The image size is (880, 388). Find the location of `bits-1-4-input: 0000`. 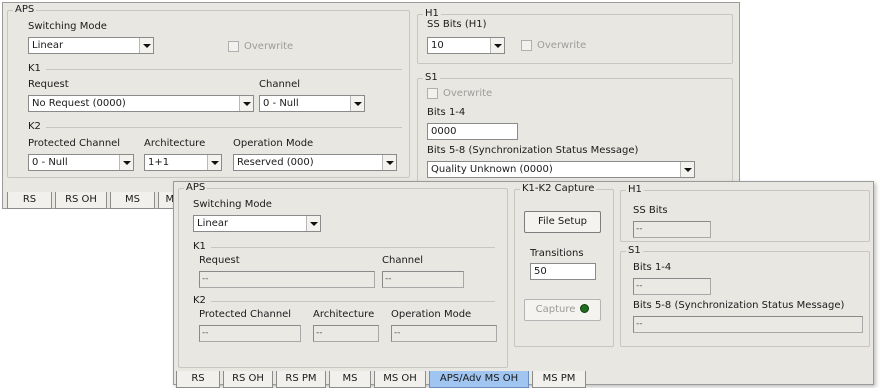

bits-1-4-input: 0000 is located at coordinates (472, 131).